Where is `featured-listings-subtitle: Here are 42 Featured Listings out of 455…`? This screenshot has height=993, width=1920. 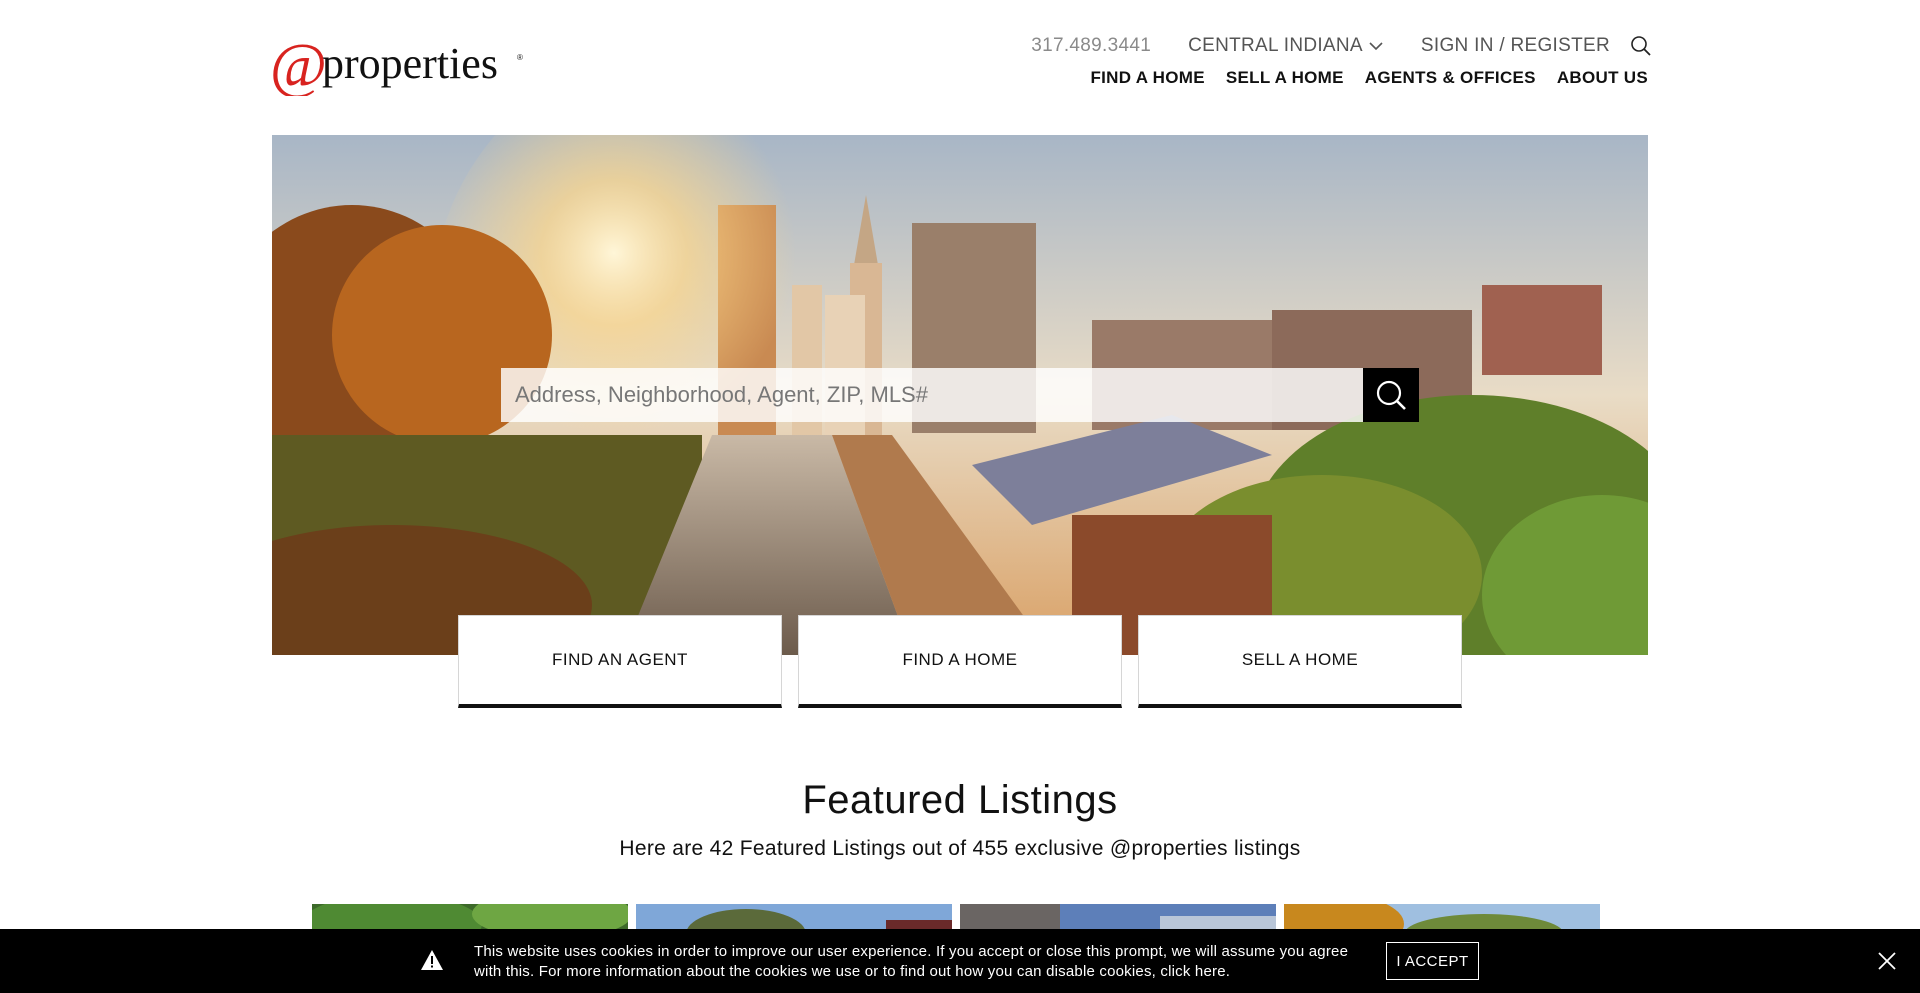 featured-listings-subtitle: Here are 42 Featured Listings out of 455… is located at coordinates (960, 848).